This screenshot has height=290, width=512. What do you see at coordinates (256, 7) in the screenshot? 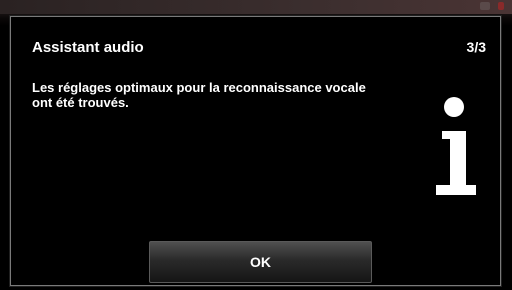
I see `background-status-bar` at bounding box center [256, 7].